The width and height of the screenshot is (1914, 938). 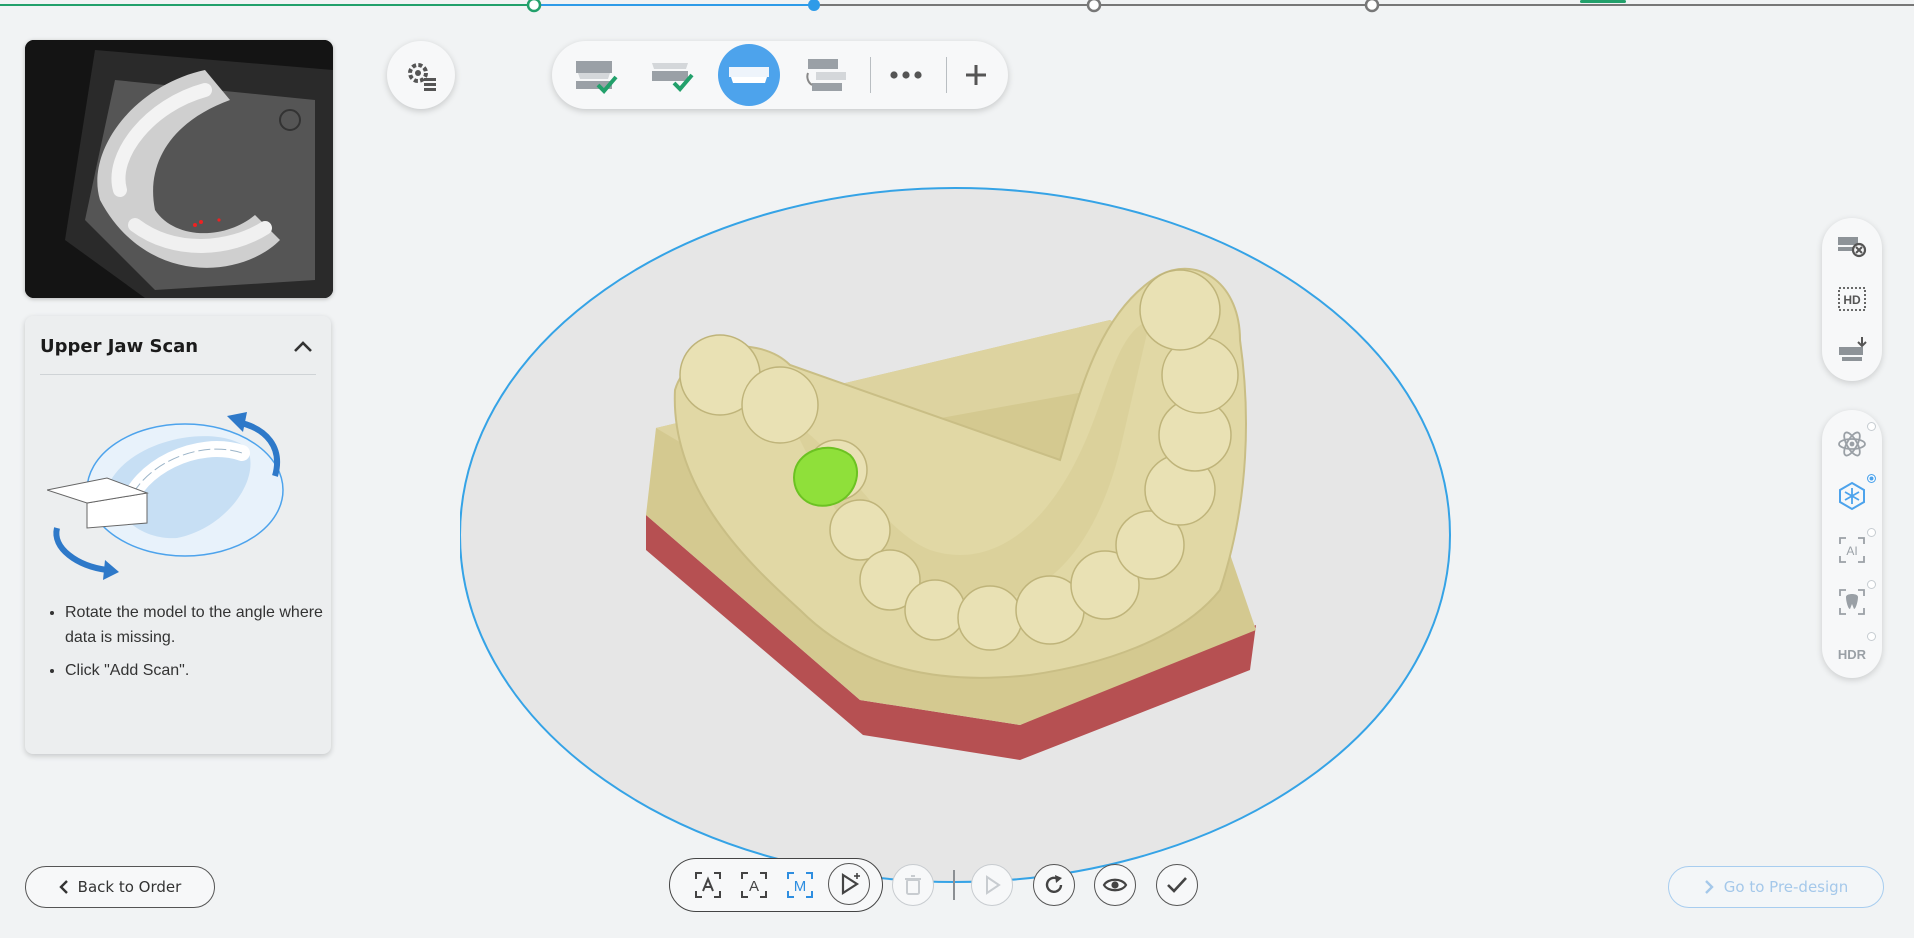 I want to click on snowflake-button, so click(x=1855, y=494).